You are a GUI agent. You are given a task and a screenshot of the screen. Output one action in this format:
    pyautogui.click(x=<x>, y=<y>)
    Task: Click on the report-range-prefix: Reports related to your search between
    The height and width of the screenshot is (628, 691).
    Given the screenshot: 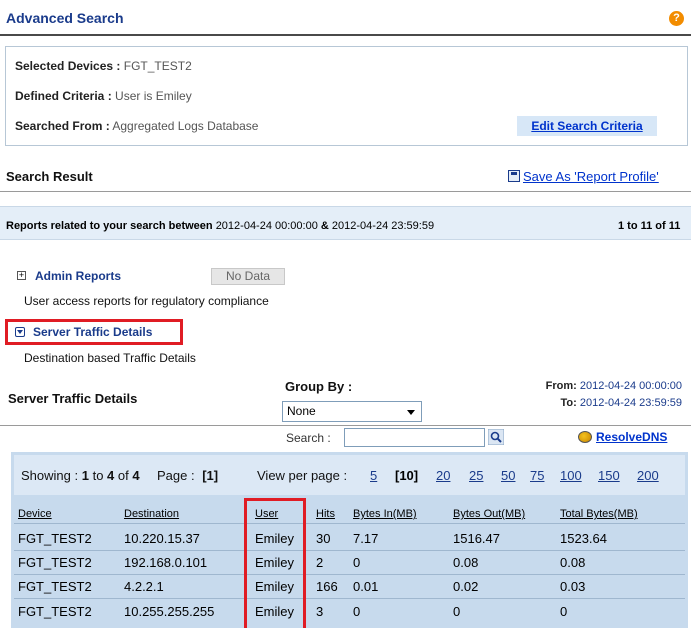 What is the action you would take?
    pyautogui.click(x=109, y=226)
    